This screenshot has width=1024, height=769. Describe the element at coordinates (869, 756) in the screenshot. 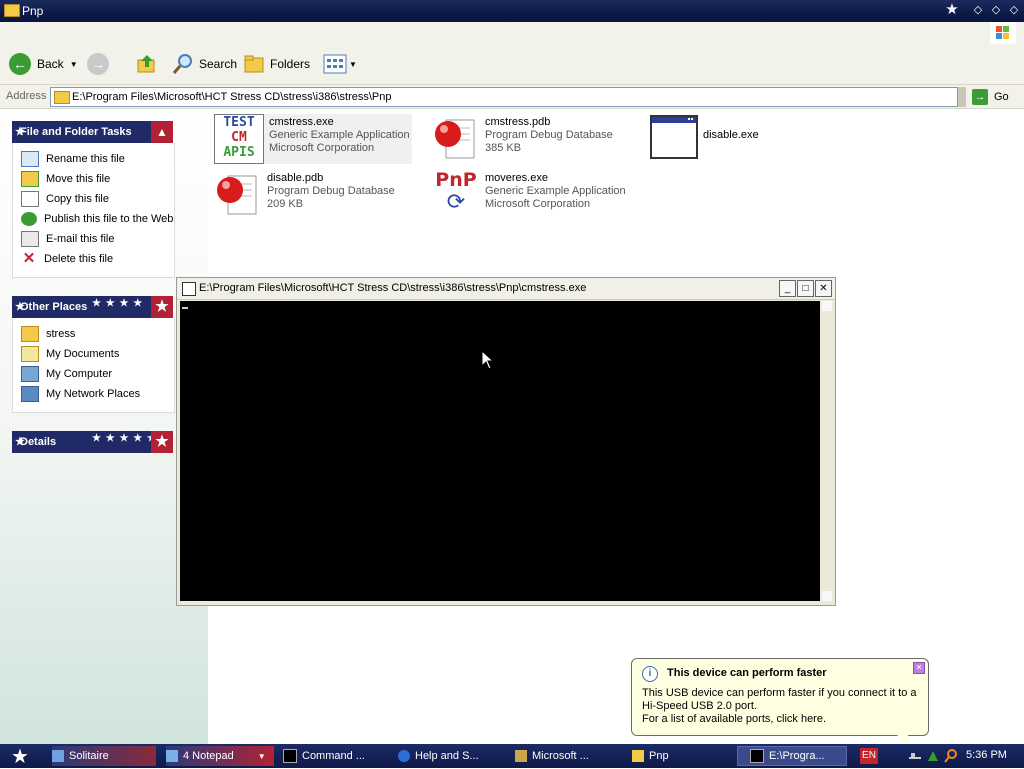

I see `language-indicator: EN` at that location.